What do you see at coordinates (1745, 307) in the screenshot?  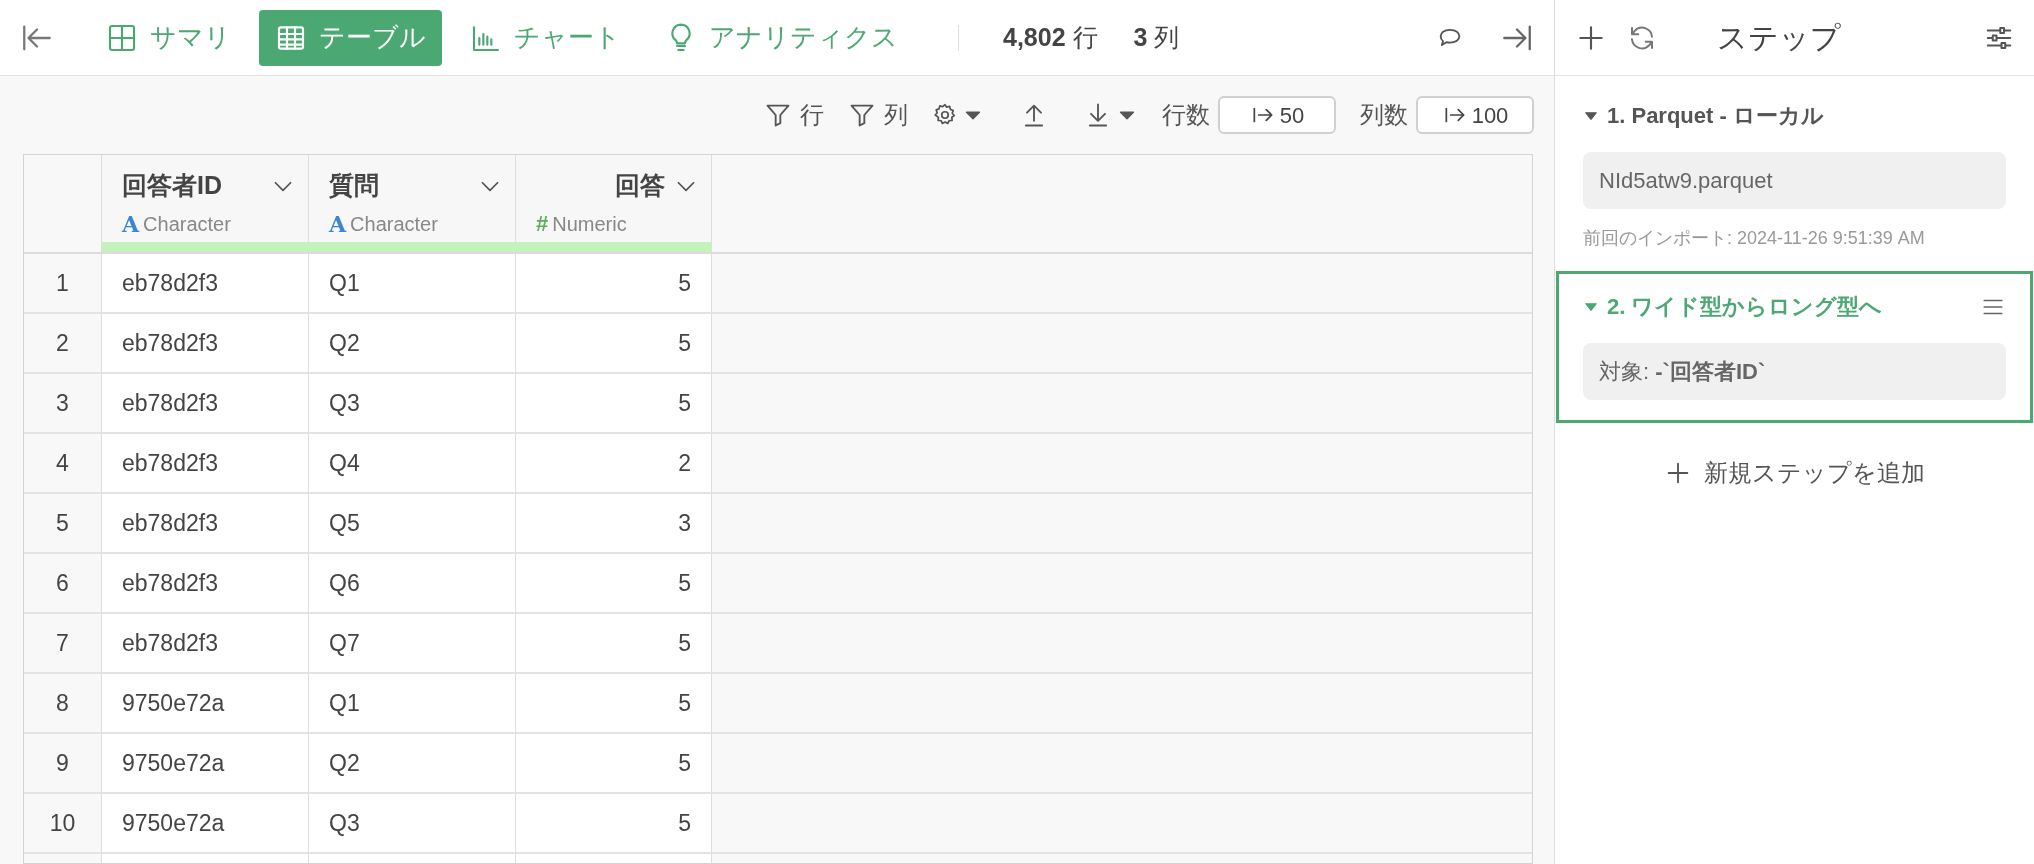 I see `step-title: 2. ワイド型からロング型へ` at bounding box center [1745, 307].